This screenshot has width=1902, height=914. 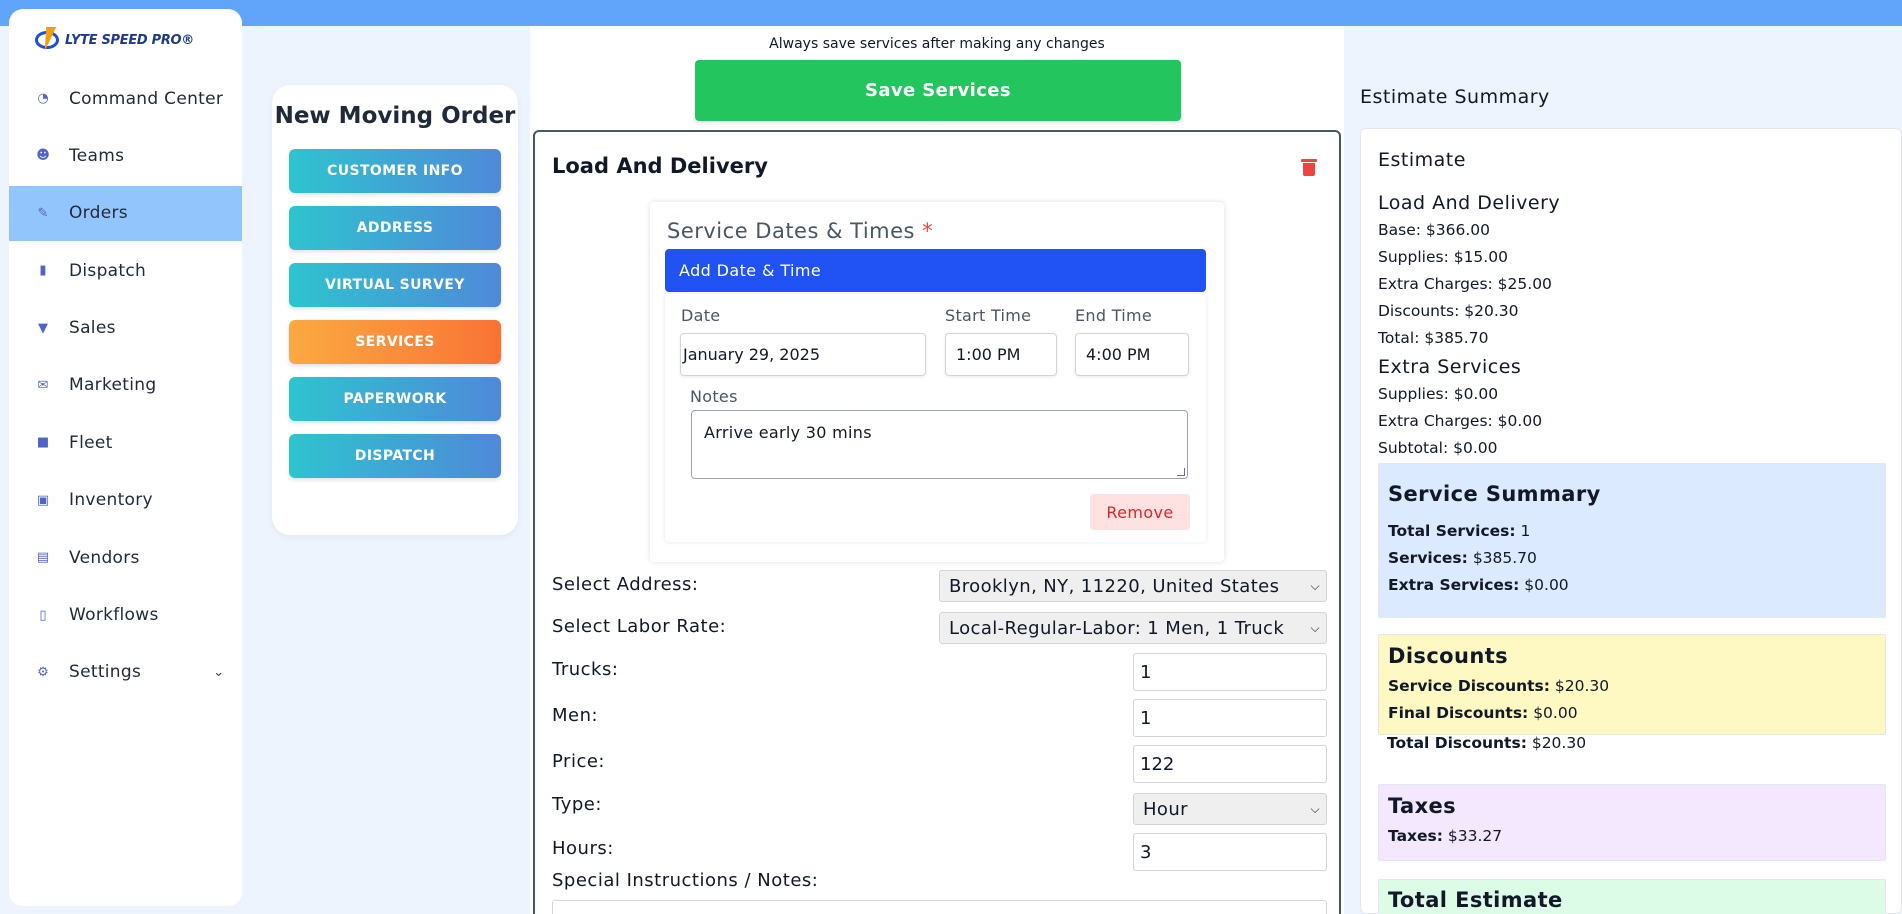 I want to click on total-discounts-value: $20.30, so click(x=1559, y=743).